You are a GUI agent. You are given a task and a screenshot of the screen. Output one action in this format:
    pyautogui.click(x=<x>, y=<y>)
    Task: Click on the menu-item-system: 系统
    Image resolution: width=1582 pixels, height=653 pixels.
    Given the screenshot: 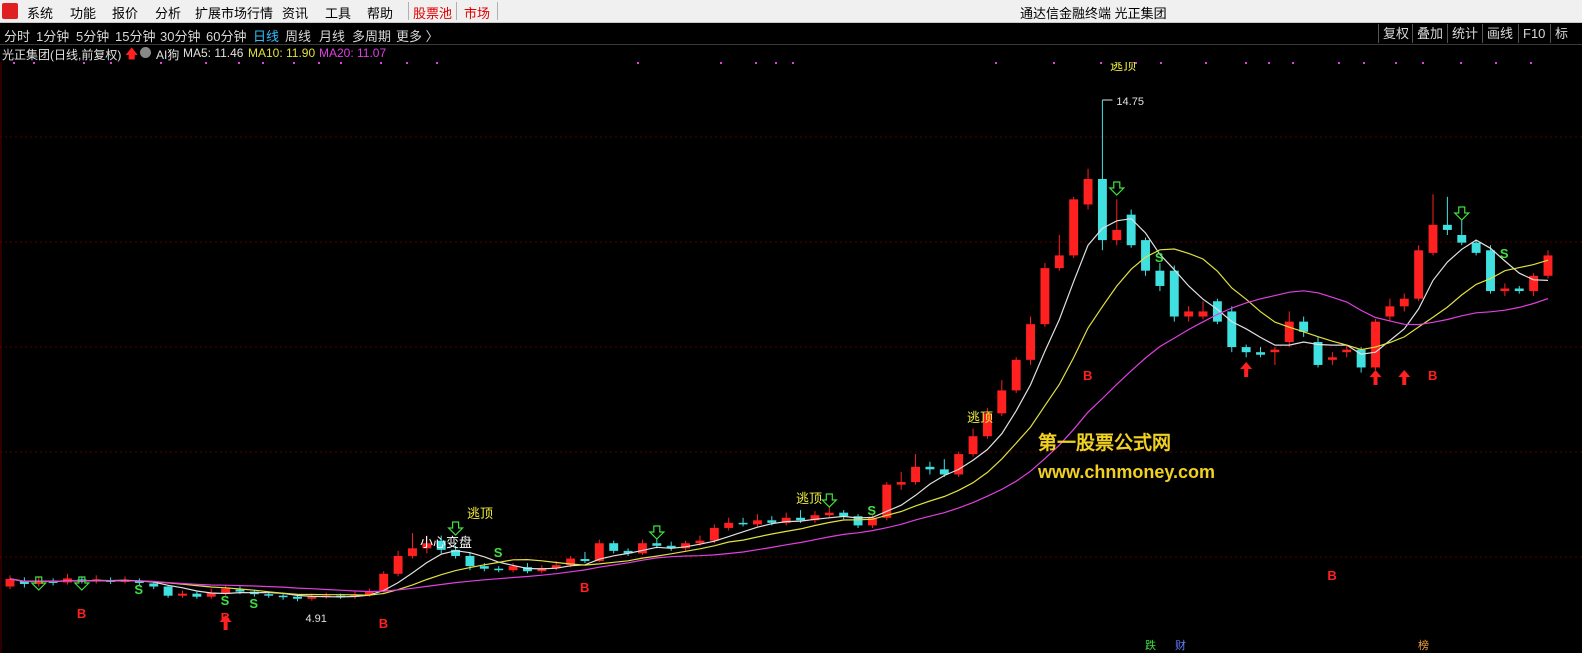 What is the action you would take?
    pyautogui.click(x=40, y=12)
    